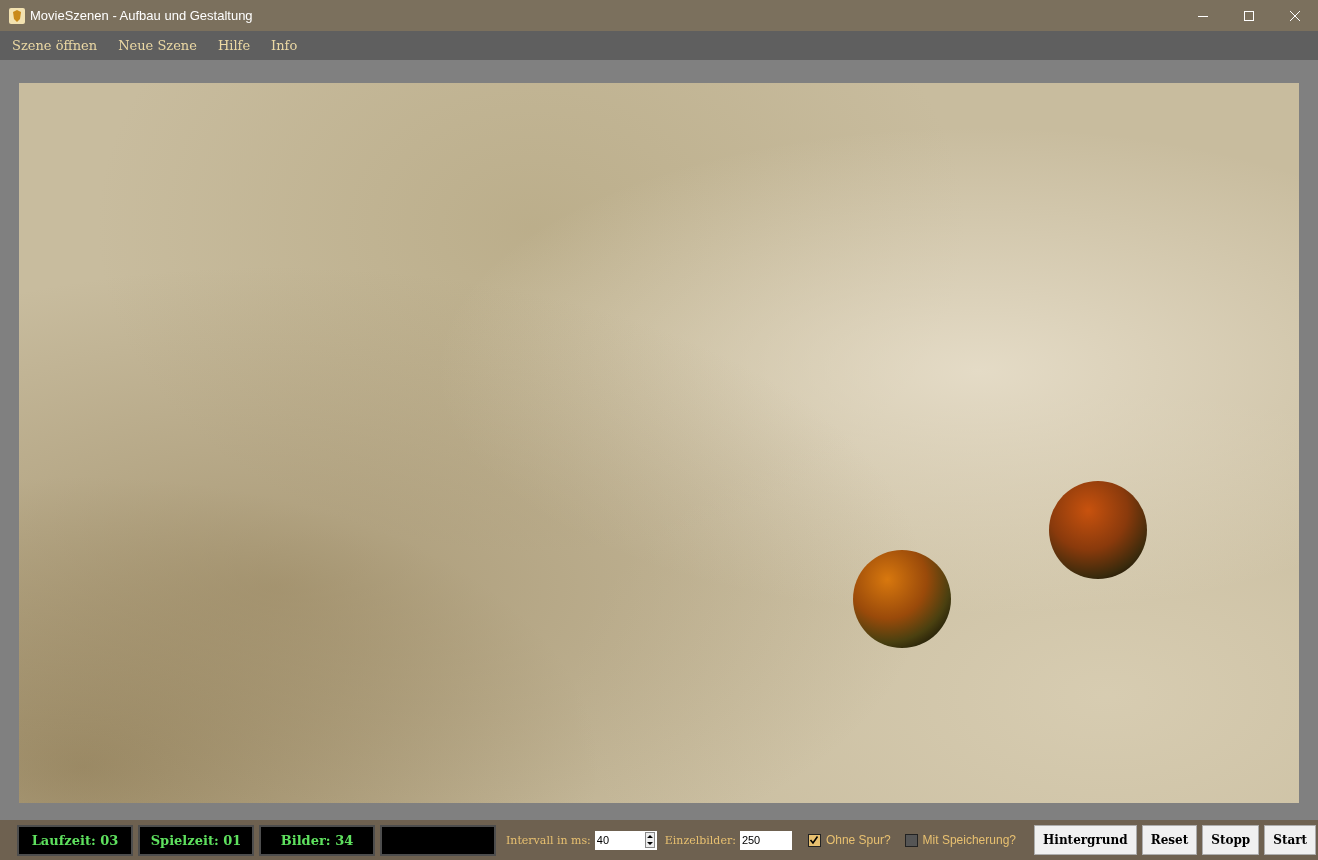 This screenshot has width=1318, height=860. Describe the element at coordinates (1295, 15) in the screenshot. I see `close-icon` at that location.